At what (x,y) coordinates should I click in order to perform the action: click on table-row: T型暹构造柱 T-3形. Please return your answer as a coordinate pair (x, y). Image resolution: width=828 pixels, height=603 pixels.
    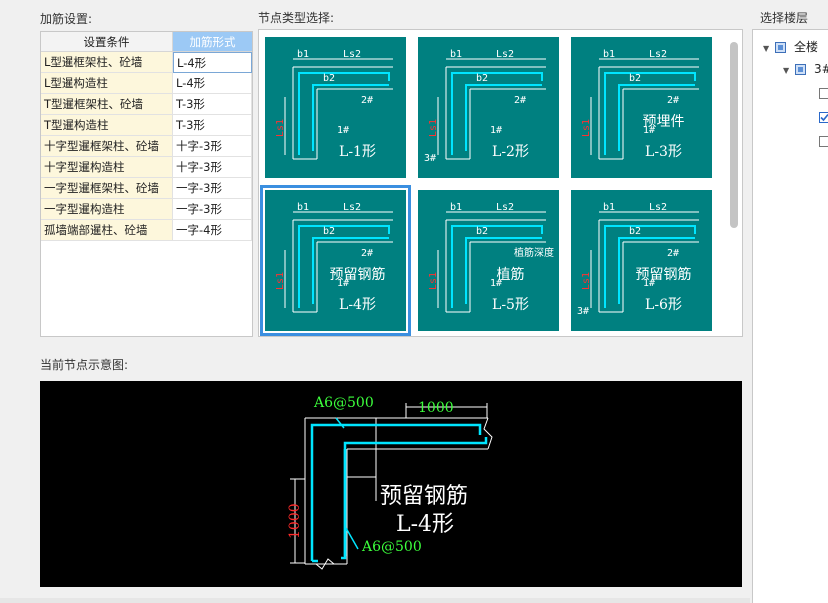
    Looking at the image, I should click on (146, 125).